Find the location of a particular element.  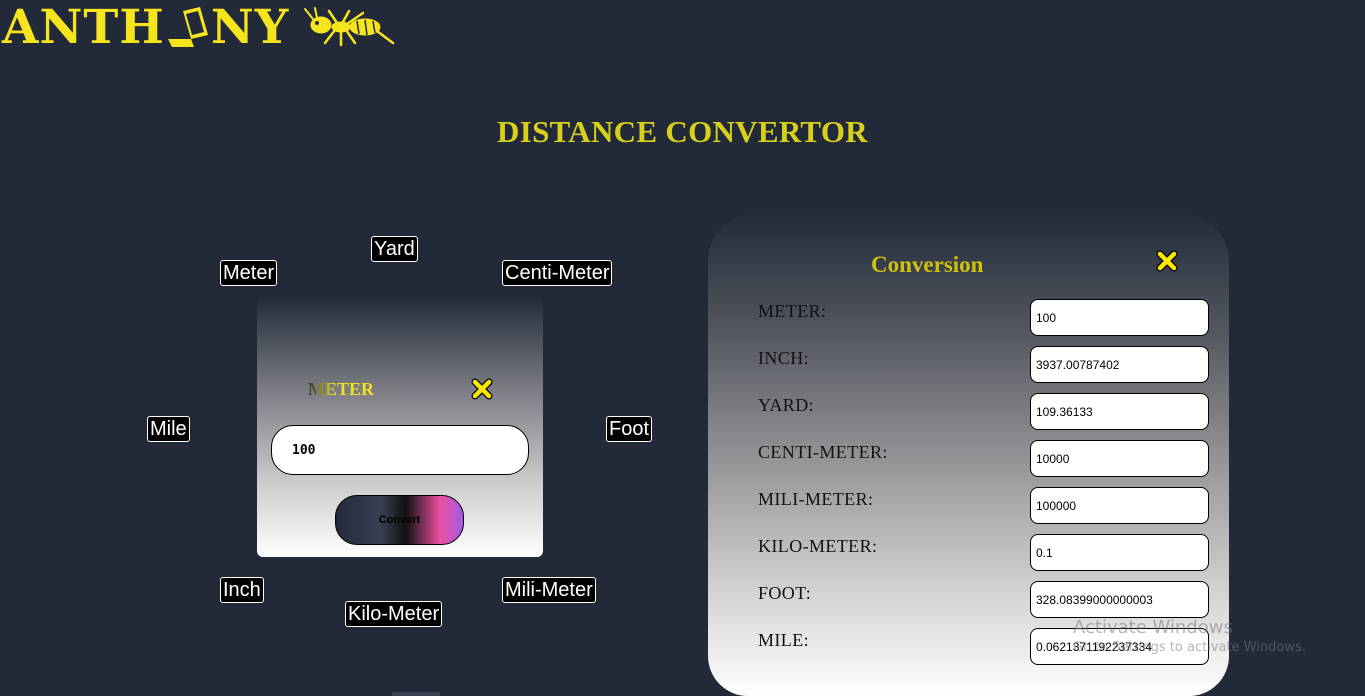

unit-chip-foot: Foot is located at coordinates (629, 429).